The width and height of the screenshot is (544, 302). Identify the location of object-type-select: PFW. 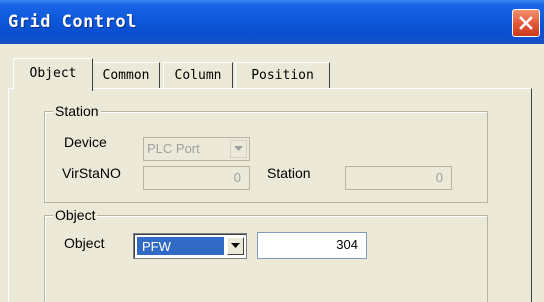
(190, 246).